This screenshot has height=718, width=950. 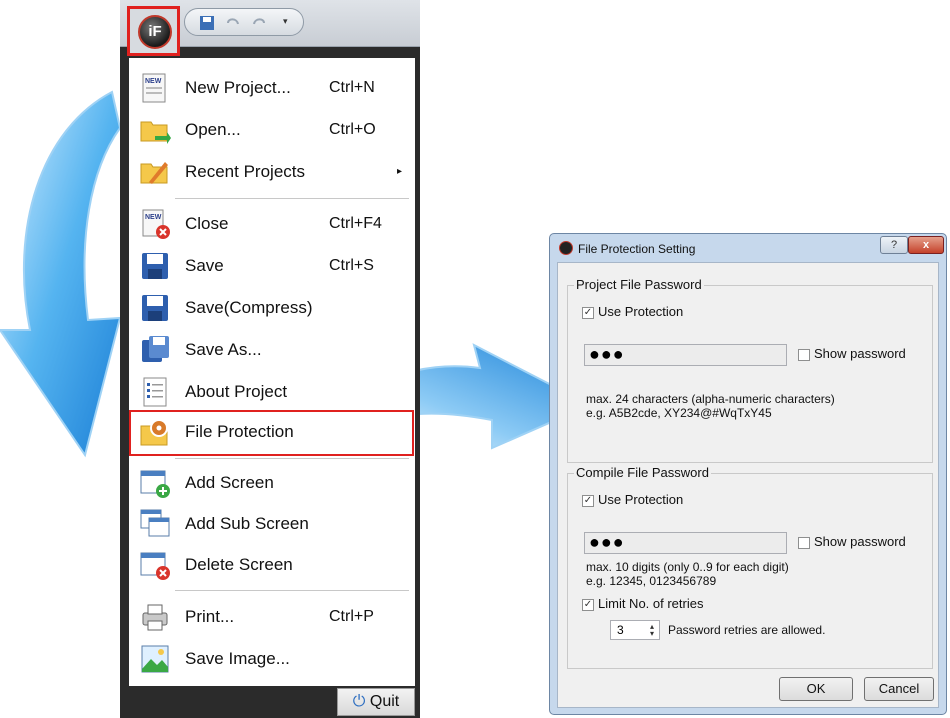 What do you see at coordinates (651, 581) in the screenshot?
I see `hint-text: e.g. 12345, 0123456789` at bounding box center [651, 581].